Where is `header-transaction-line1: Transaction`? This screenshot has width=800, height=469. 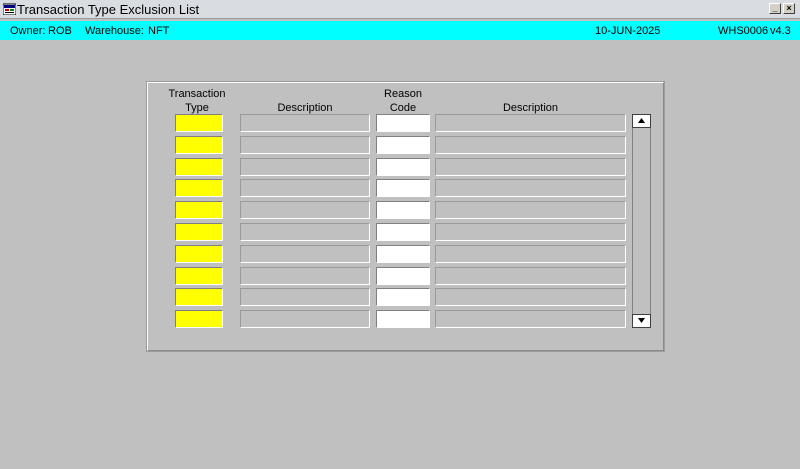
header-transaction-line1: Transaction is located at coordinates (197, 94).